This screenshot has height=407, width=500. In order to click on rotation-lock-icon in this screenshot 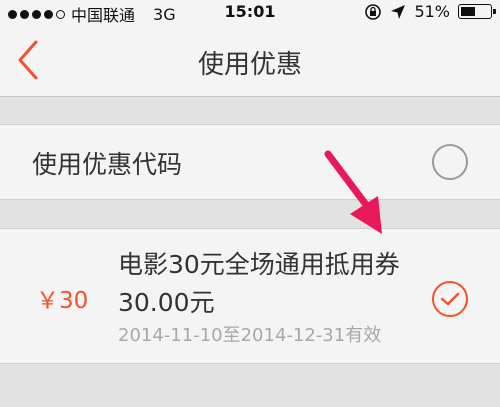, I will do `click(373, 11)`.